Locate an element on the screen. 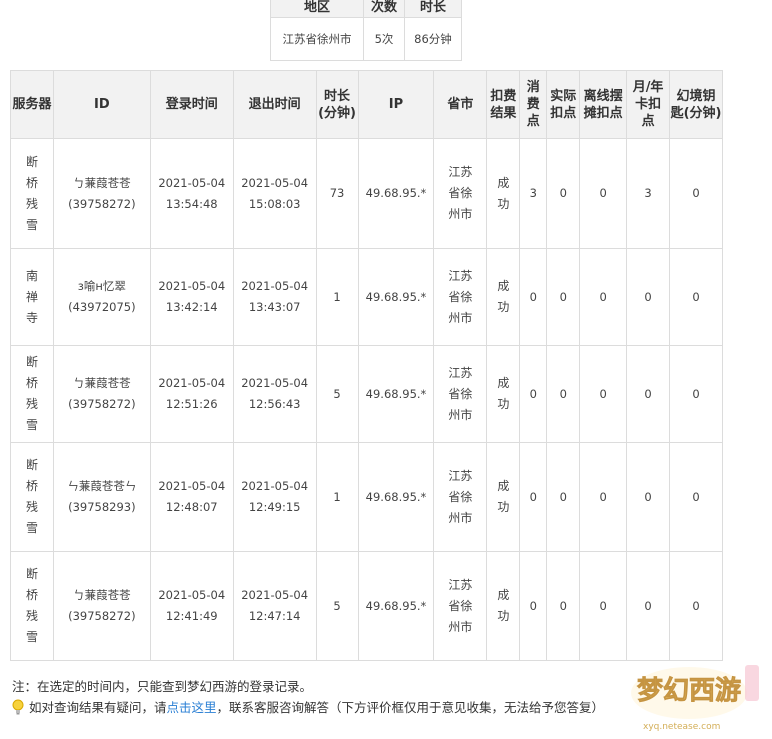 Image resolution: width=772 pixels, height=739 pixels. cell-card-text: 3 is located at coordinates (648, 193).